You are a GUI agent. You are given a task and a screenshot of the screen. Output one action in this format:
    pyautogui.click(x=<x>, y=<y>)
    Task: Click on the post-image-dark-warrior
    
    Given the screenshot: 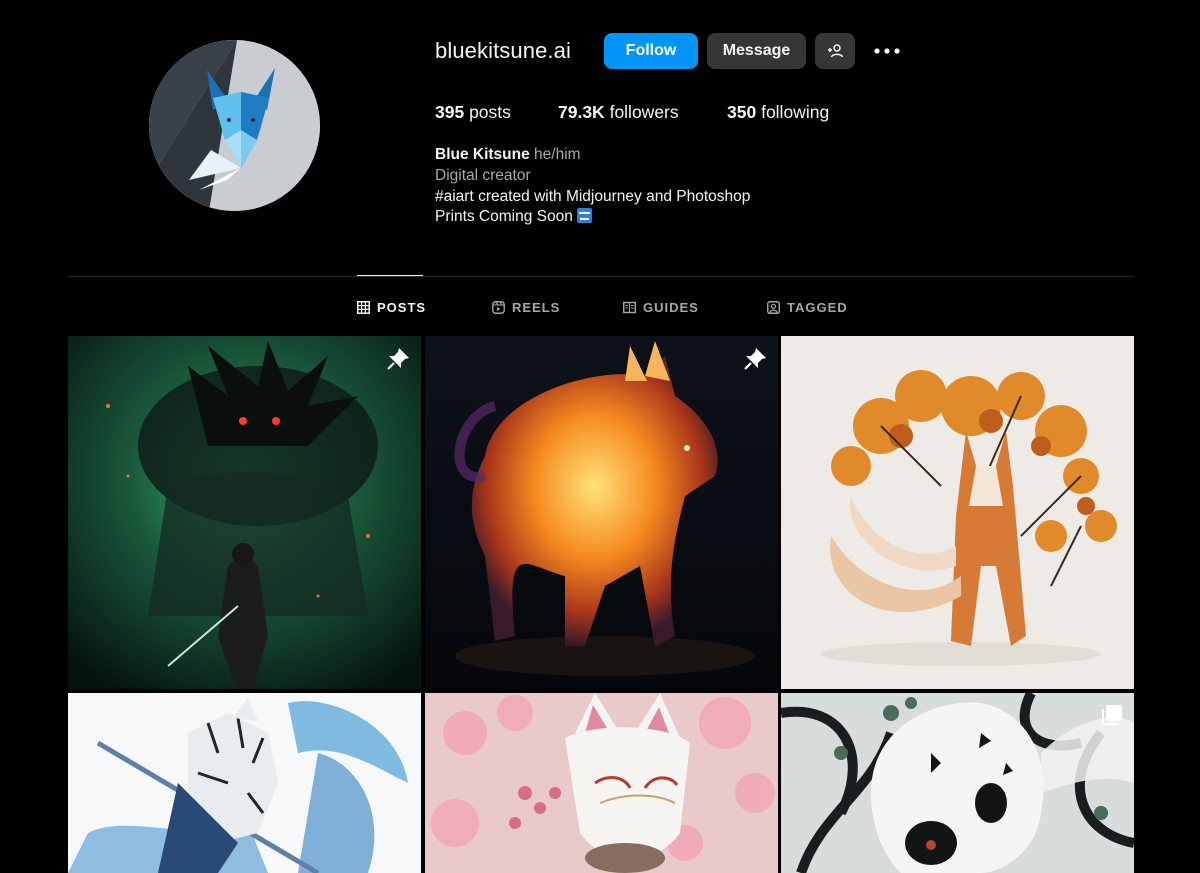 What is the action you would take?
    pyautogui.click(x=244, y=512)
    